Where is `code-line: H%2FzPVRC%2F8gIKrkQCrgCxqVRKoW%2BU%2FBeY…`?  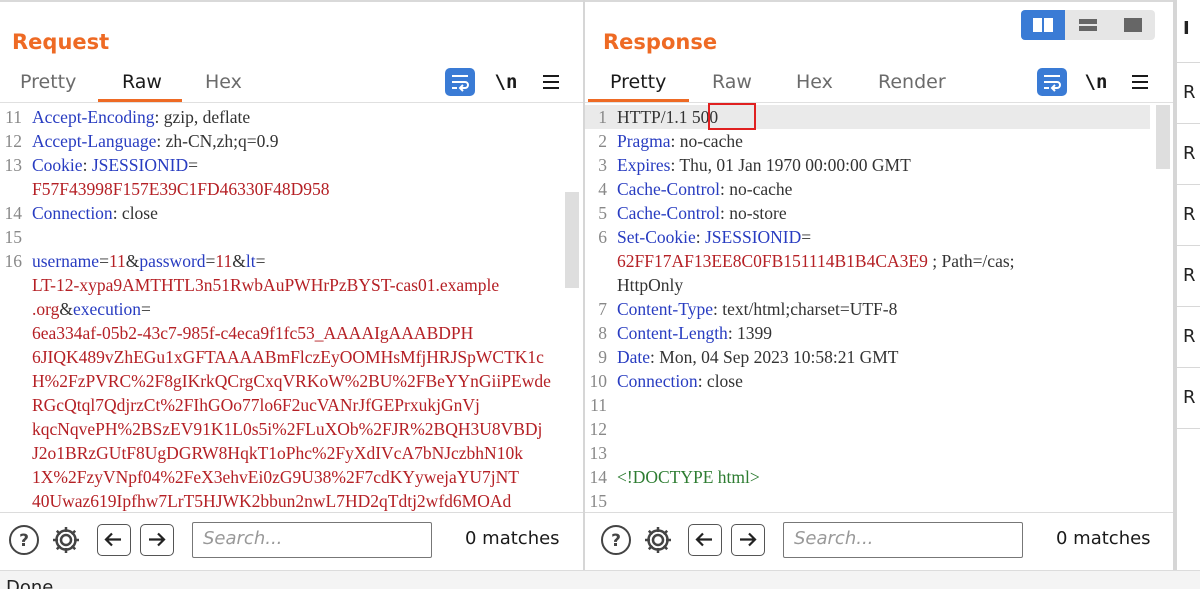 code-line: H%2FzPVRC%2F8gIKrkQCrgCxqVRKoW%2BU%2FBeY… is located at coordinates (280, 381).